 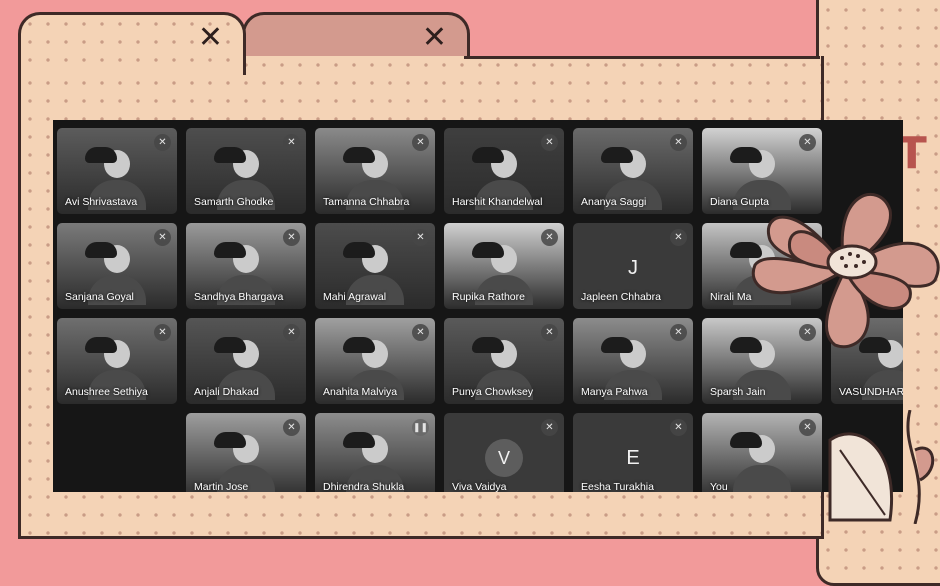 I want to click on participant-tile: ✕ Sandhya Bhargava, so click(x=246, y=266).